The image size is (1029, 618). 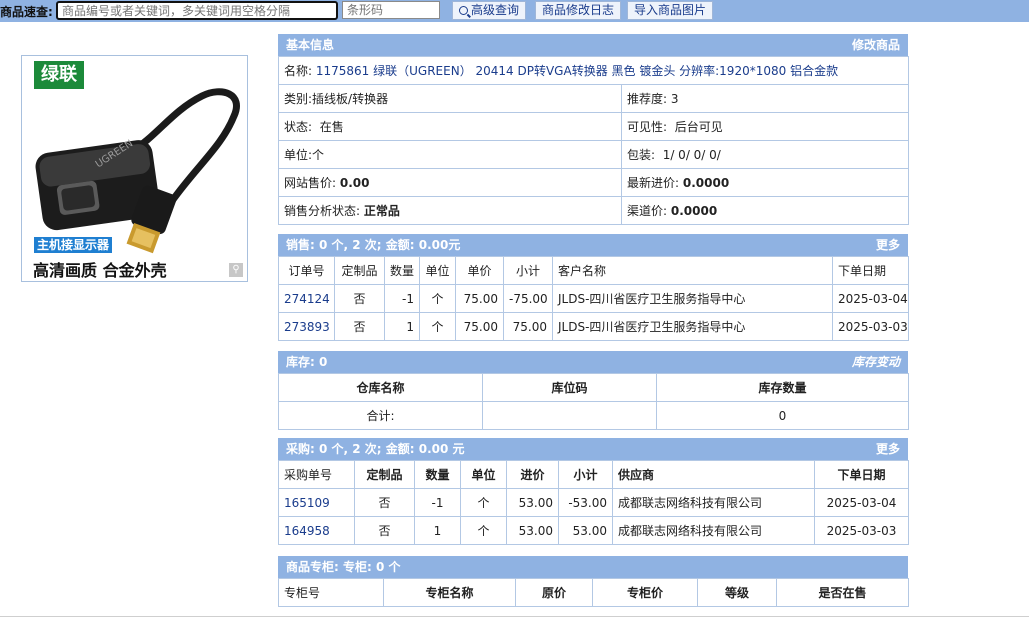 What do you see at coordinates (585, 502) in the screenshot?
I see `subtotal-cell: -53.00` at bounding box center [585, 502].